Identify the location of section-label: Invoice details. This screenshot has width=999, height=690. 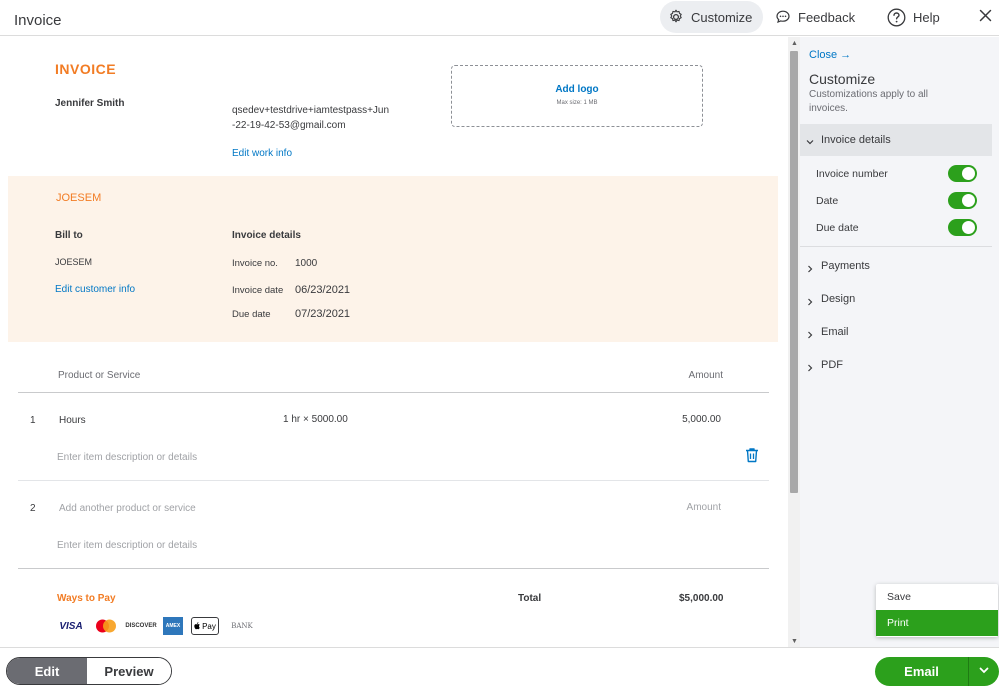
(856, 140).